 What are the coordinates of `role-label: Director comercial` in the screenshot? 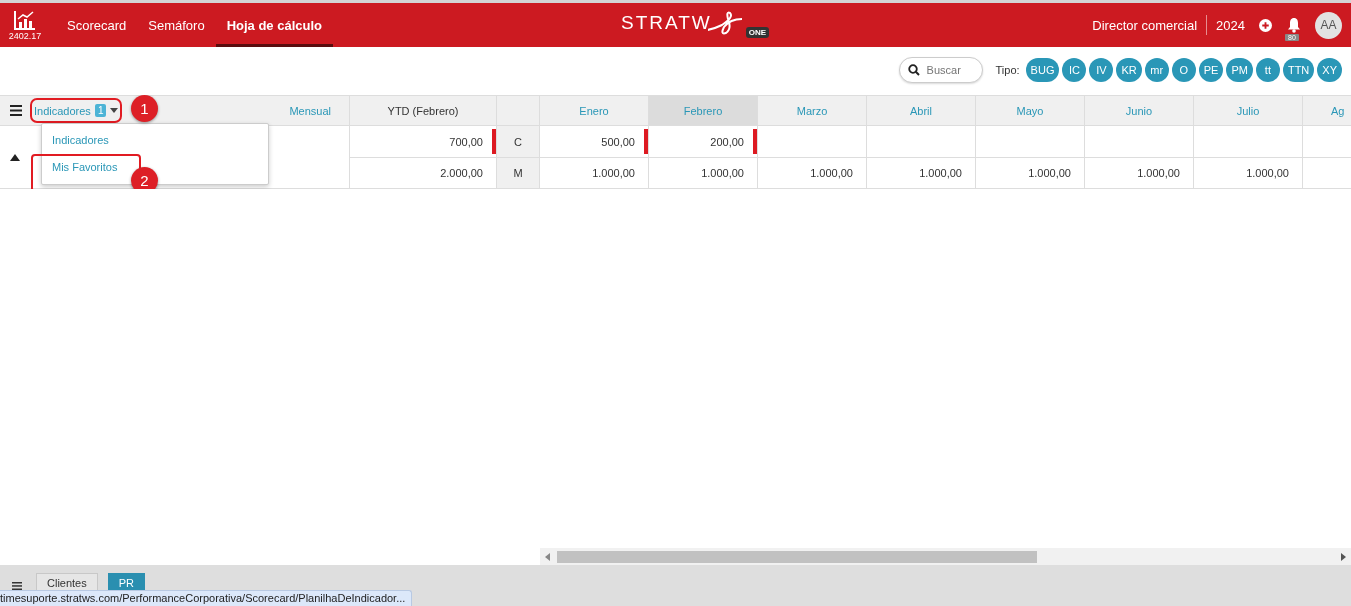 It's located at (1145, 25).